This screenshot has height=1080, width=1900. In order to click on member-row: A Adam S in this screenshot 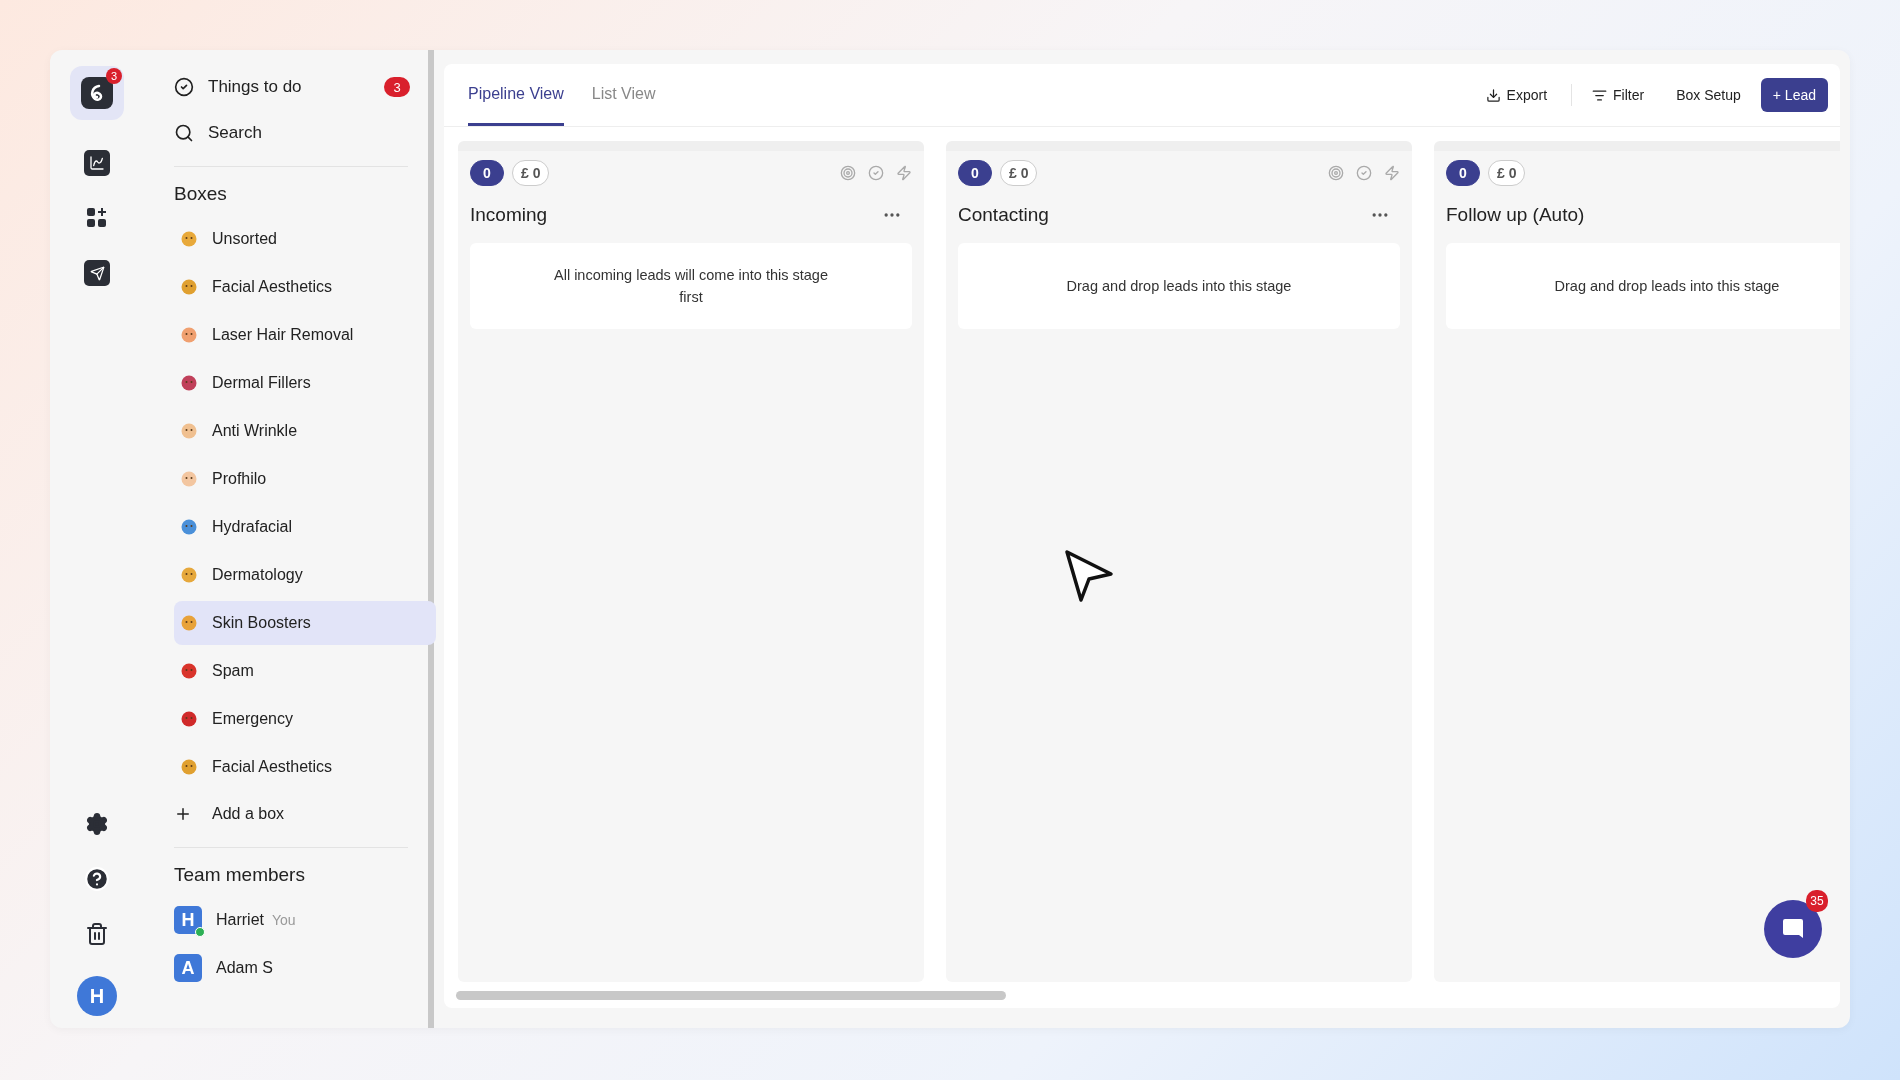, I will do `click(301, 968)`.